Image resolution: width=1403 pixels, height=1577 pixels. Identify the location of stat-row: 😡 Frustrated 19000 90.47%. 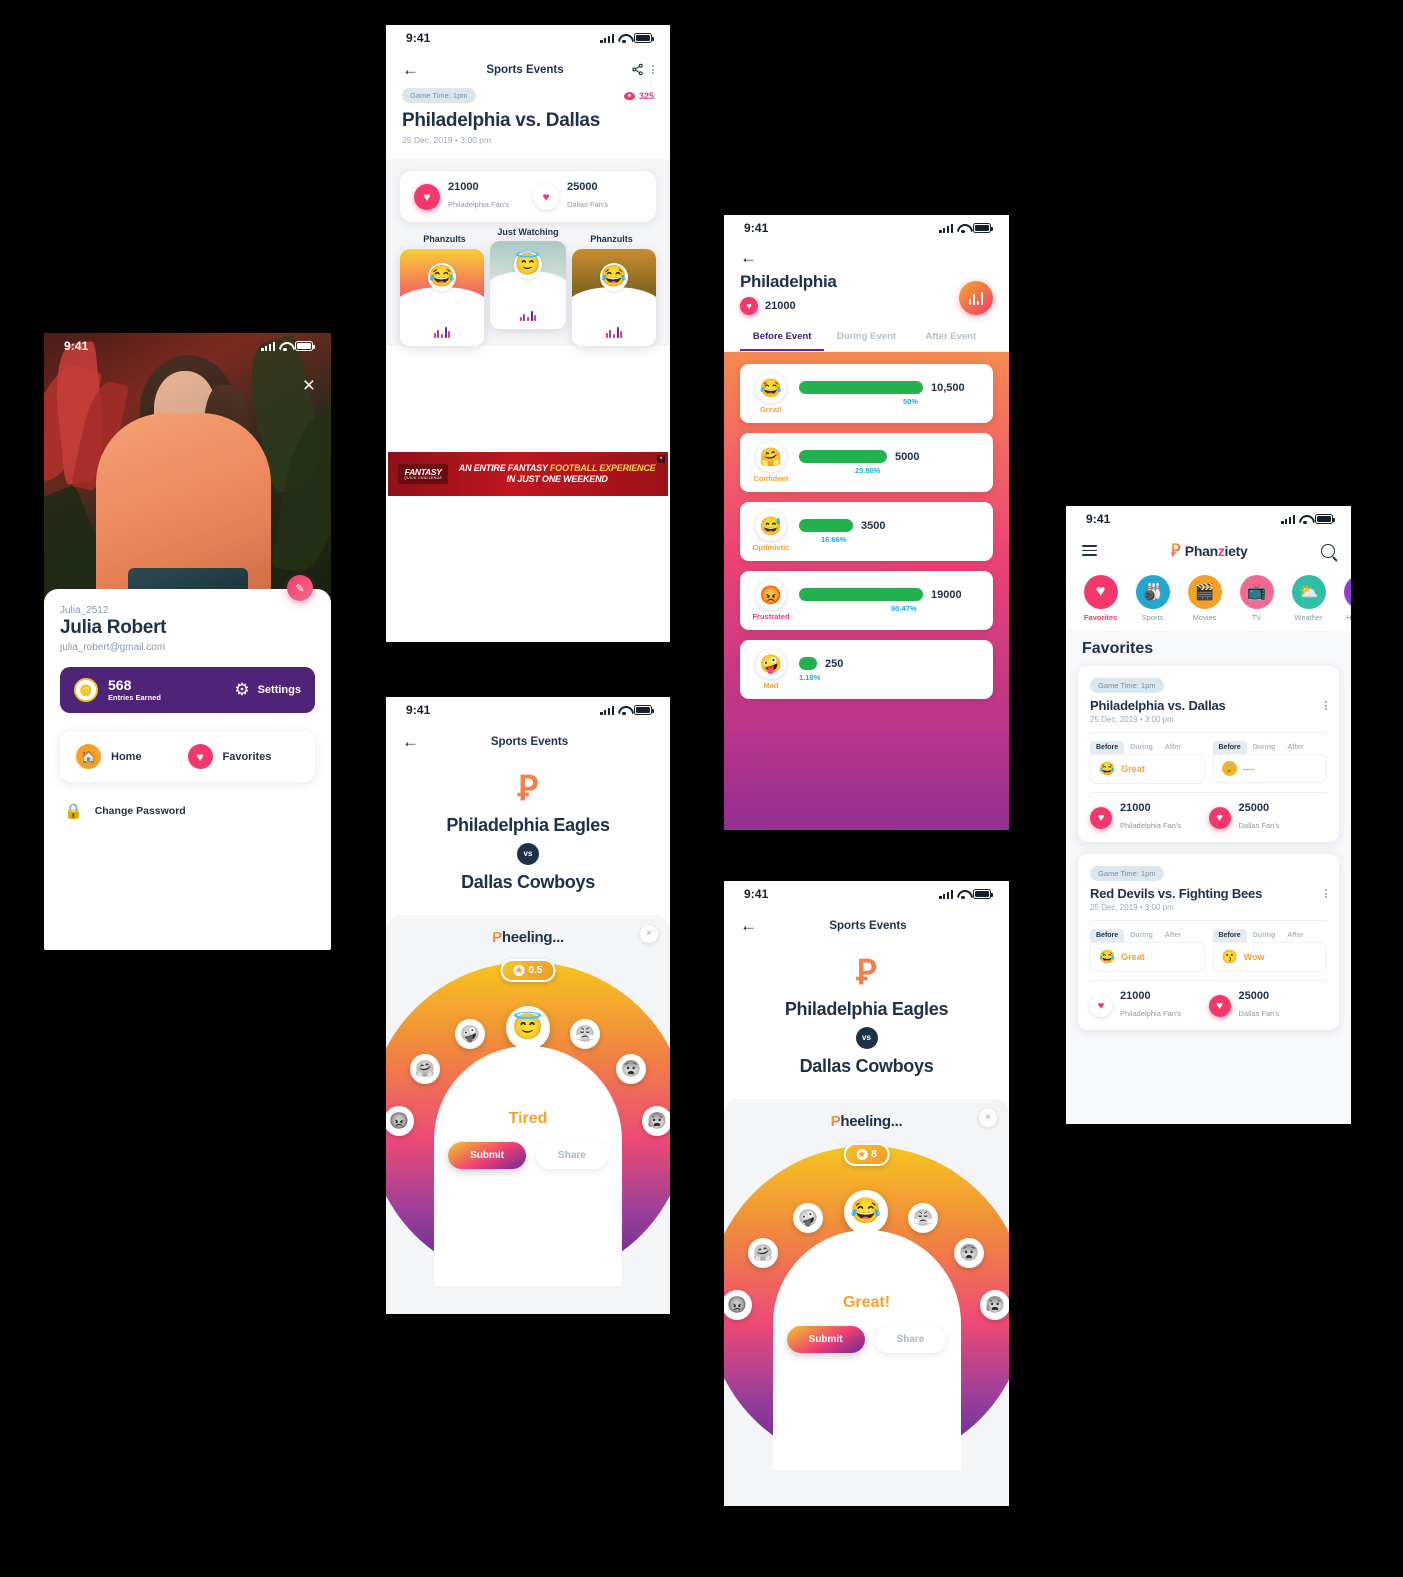
(866, 600).